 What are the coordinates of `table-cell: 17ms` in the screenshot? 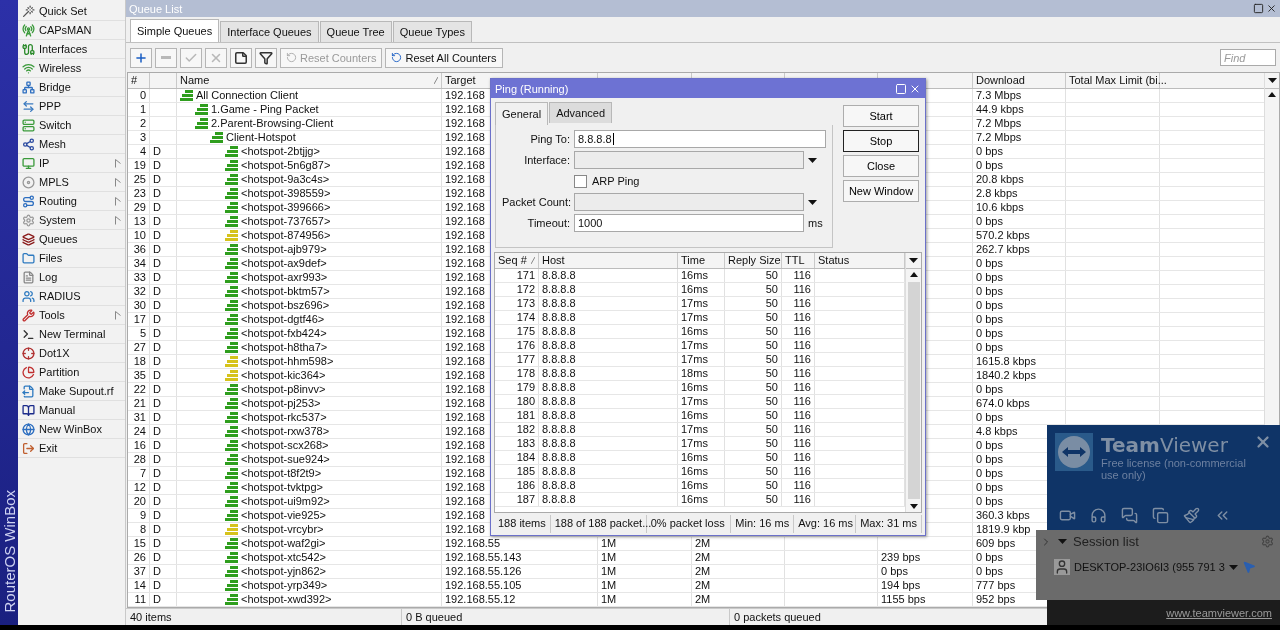 It's located at (694, 317).